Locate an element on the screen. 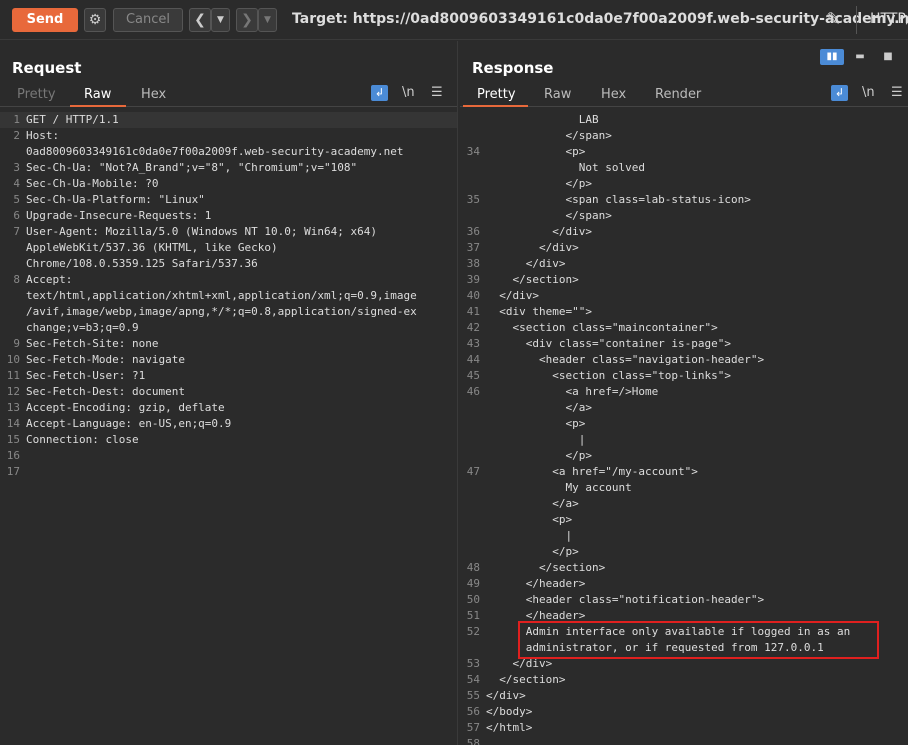  line-number: 8 is located at coordinates (16, 279).